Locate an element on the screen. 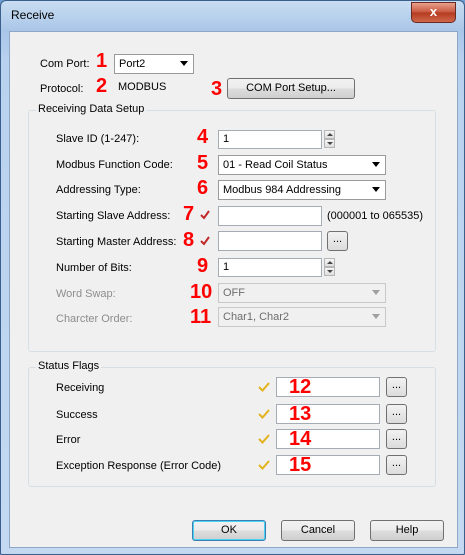 This screenshot has height=555, width=465. starting-slave-address-label: Starting Slave Address: is located at coordinates (113, 216).